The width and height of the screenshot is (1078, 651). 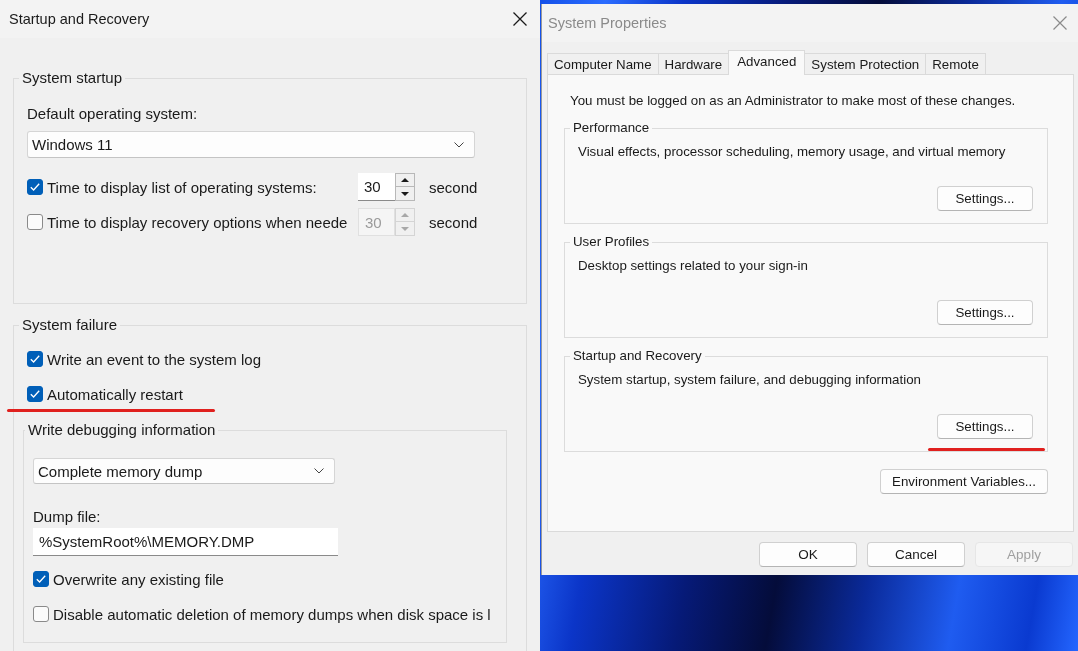 What do you see at coordinates (793, 101) in the screenshot?
I see `notice-text: You must be logged on as an Administrator to make most of these changes.` at bounding box center [793, 101].